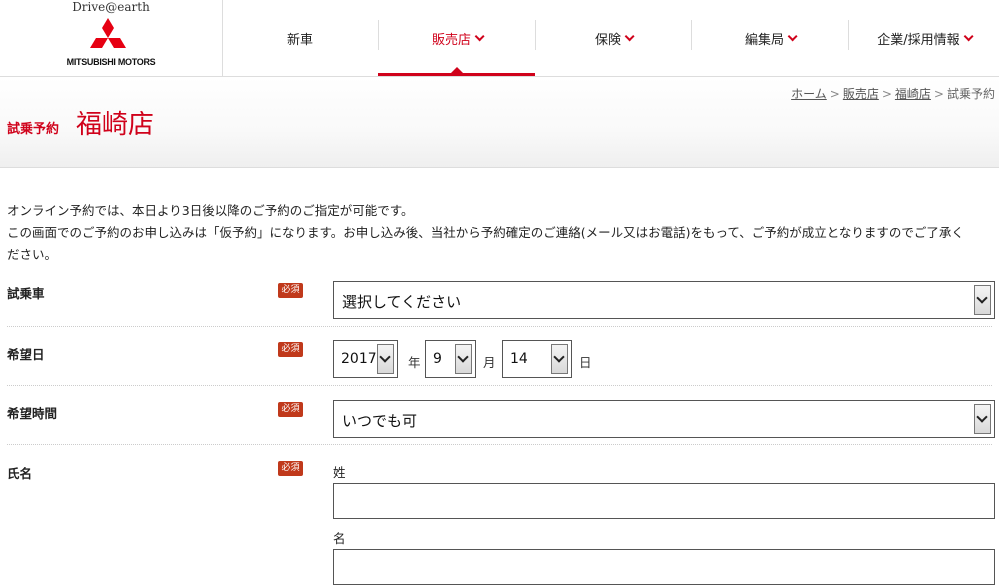  I want to click on intro-line: オンライン予約では、本日より3日後以降のご予約のご指定が可能です。, so click(210, 210).